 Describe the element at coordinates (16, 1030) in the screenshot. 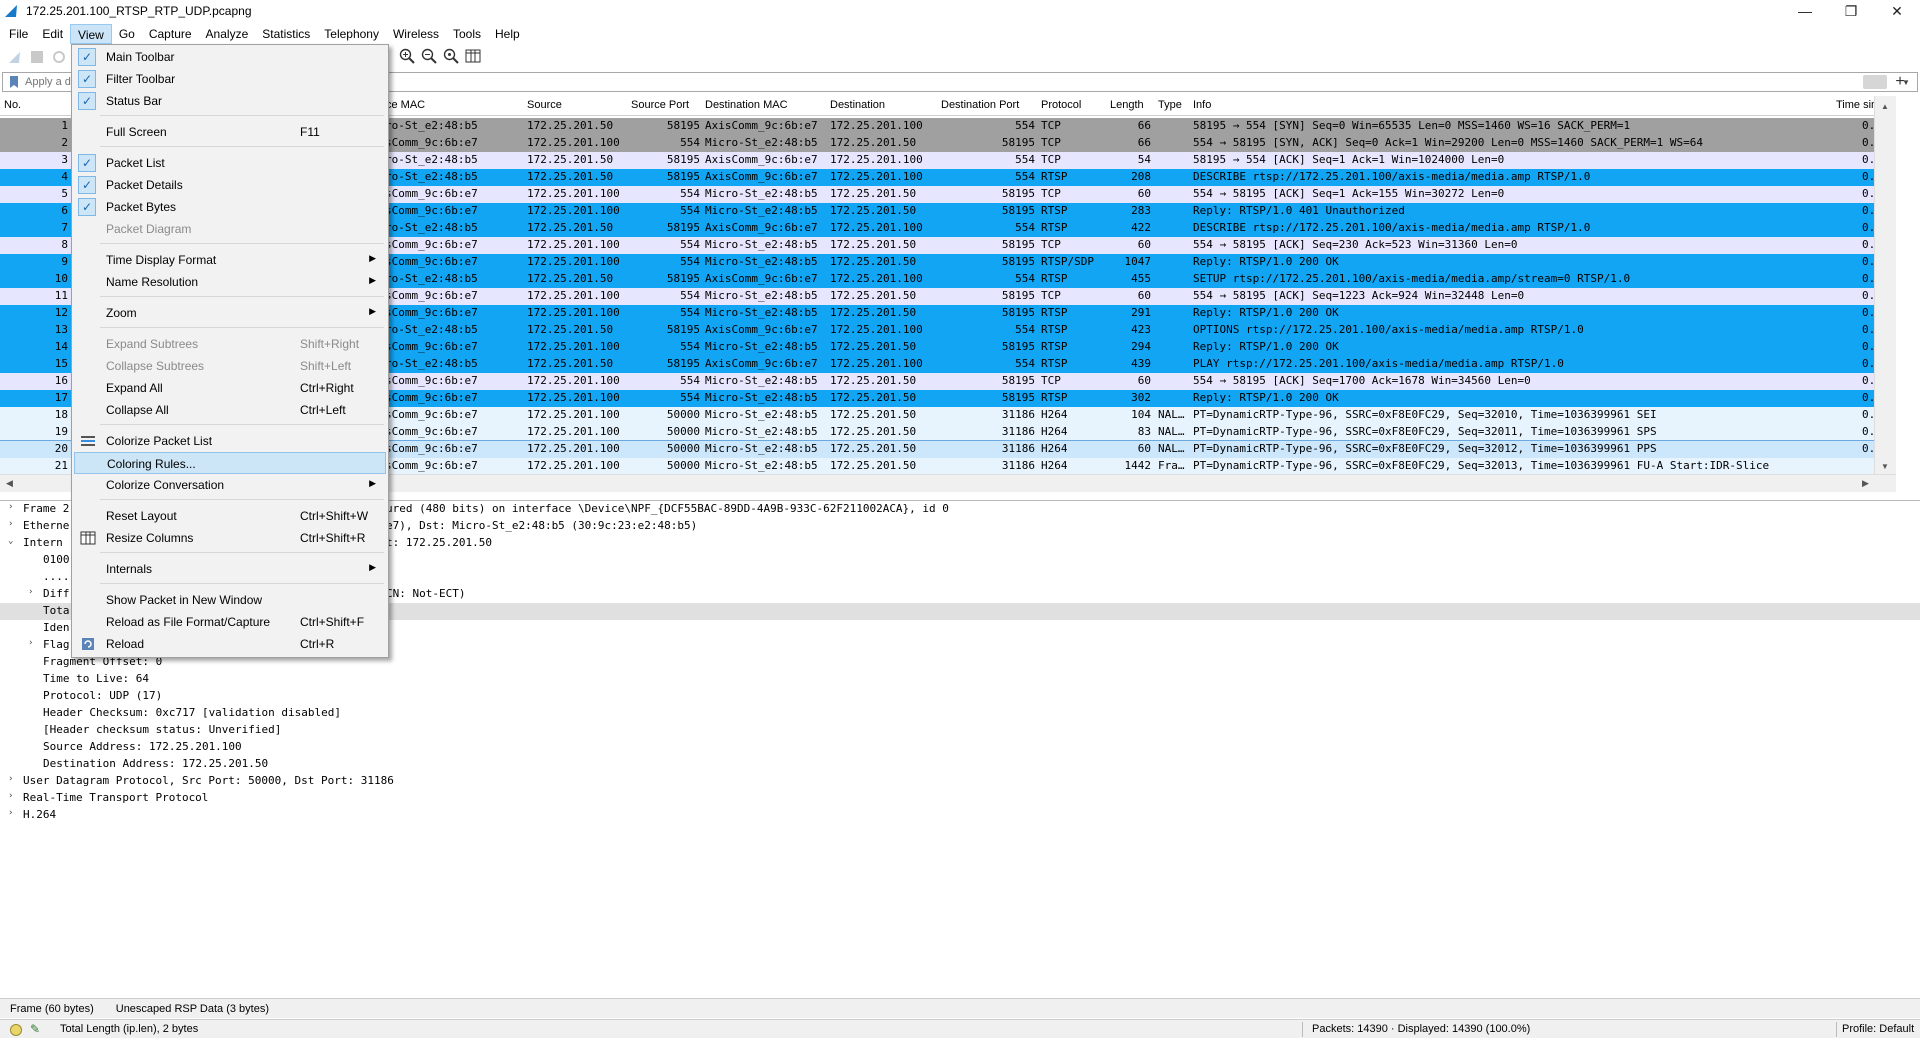

I see `expert-info-icon` at that location.